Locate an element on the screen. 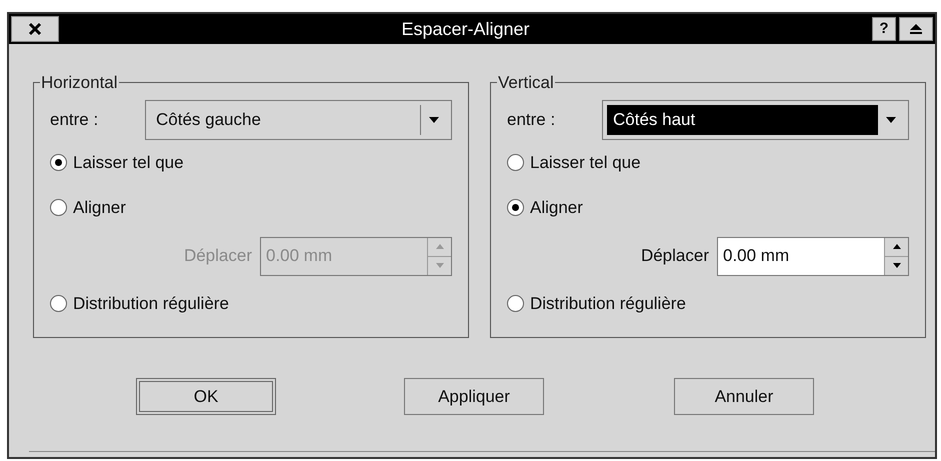  dropdown-value: Côtés gauche is located at coordinates (285, 119).